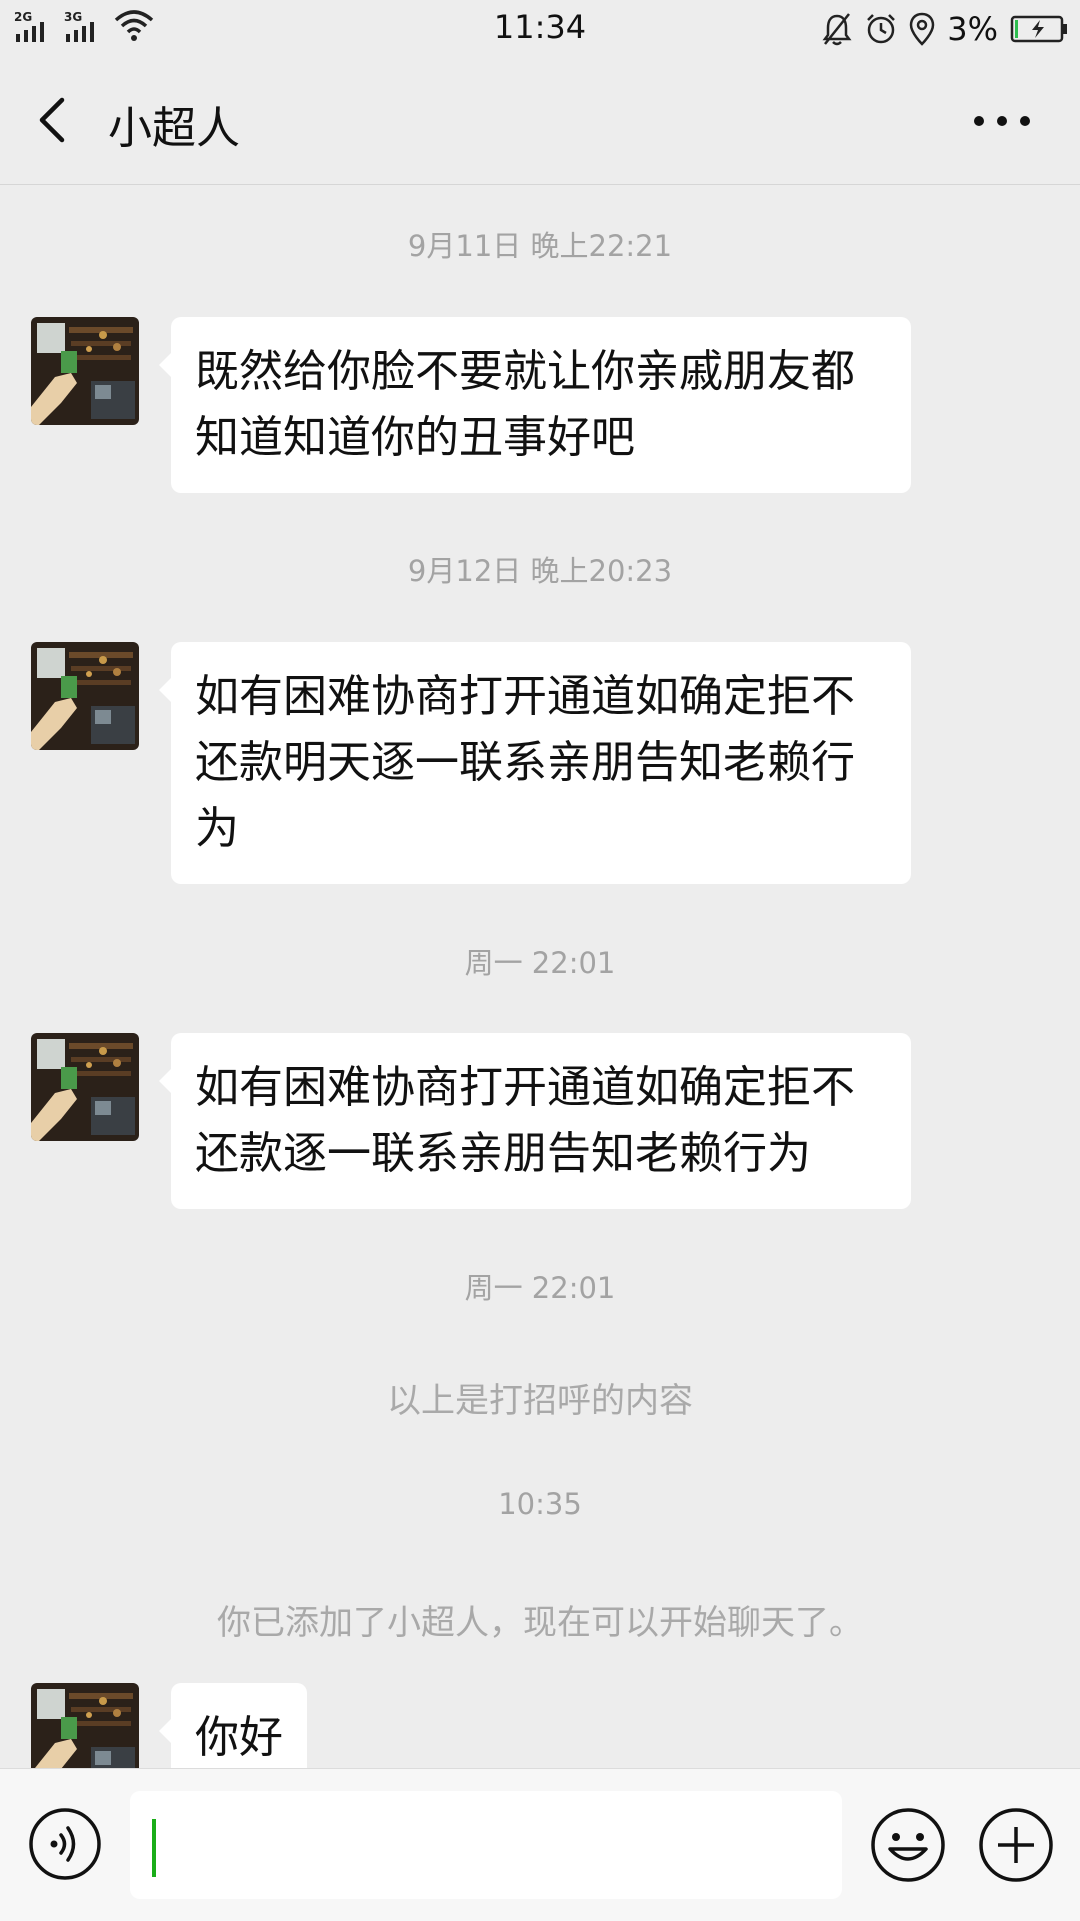 The height and width of the screenshot is (1921, 1080). I want to click on message-bubble: 你好, so click(233, 1725).